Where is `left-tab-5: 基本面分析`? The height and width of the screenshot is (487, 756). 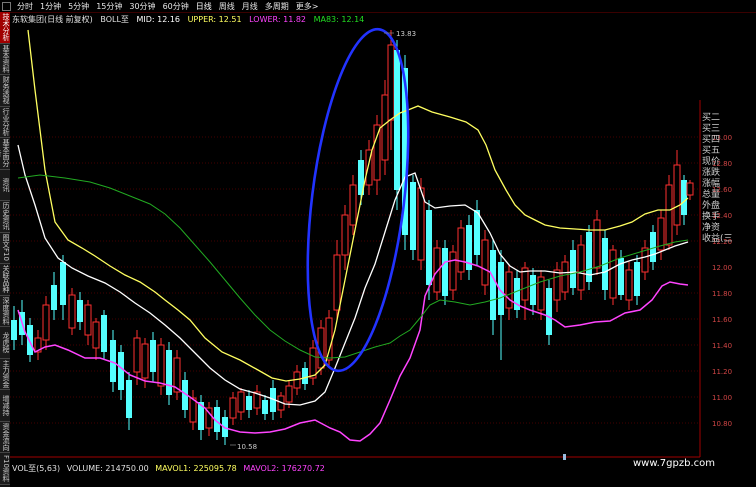 left-tab-5: 基本面分析 is located at coordinates (5, 154).